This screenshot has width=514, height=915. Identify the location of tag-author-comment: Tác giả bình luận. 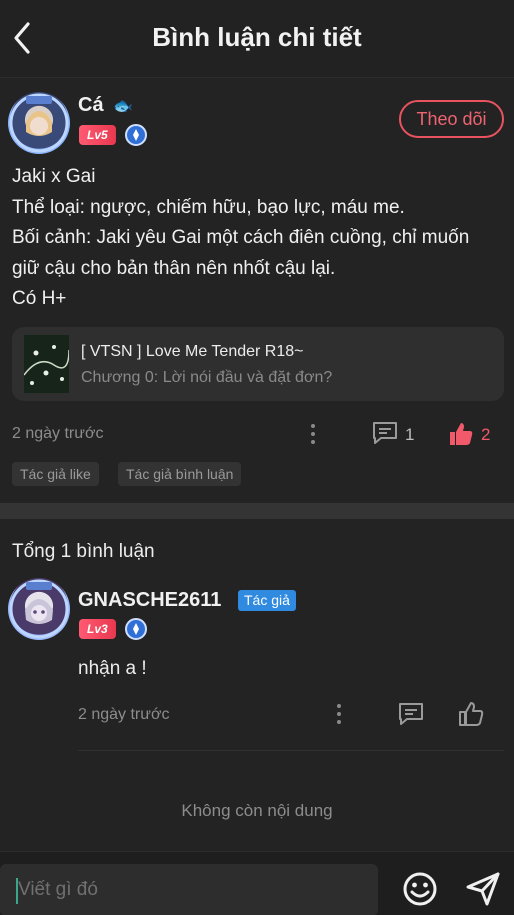
(180, 474).